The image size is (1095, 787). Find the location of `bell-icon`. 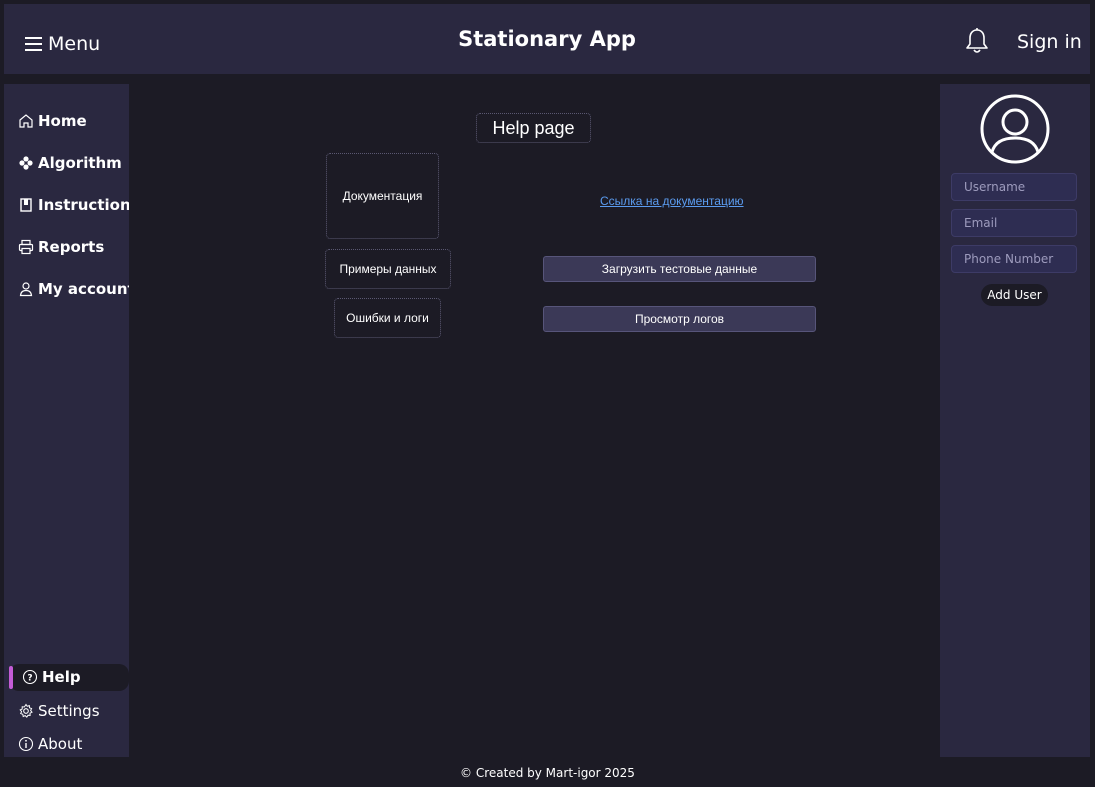

bell-icon is located at coordinates (977, 41).